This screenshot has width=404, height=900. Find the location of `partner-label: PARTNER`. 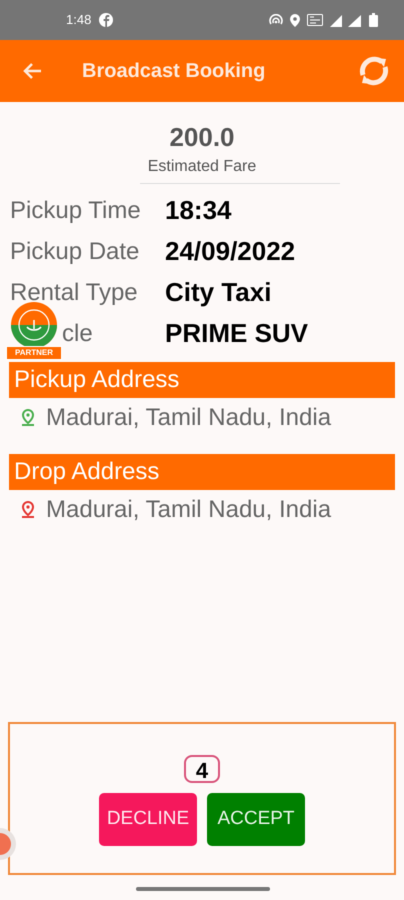

partner-label: PARTNER is located at coordinates (34, 353).